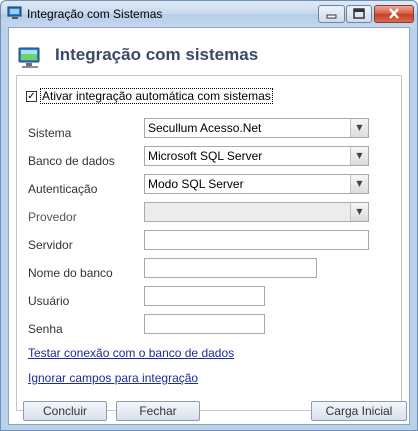 The image size is (418, 431). I want to click on close-icon, so click(394, 13).